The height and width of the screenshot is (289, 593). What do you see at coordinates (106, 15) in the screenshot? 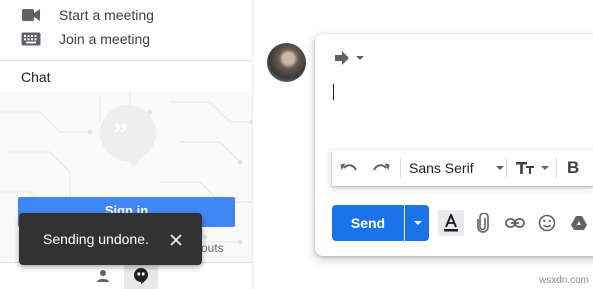
I see `start-meeting-label: Start a meeting` at bounding box center [106, 15].